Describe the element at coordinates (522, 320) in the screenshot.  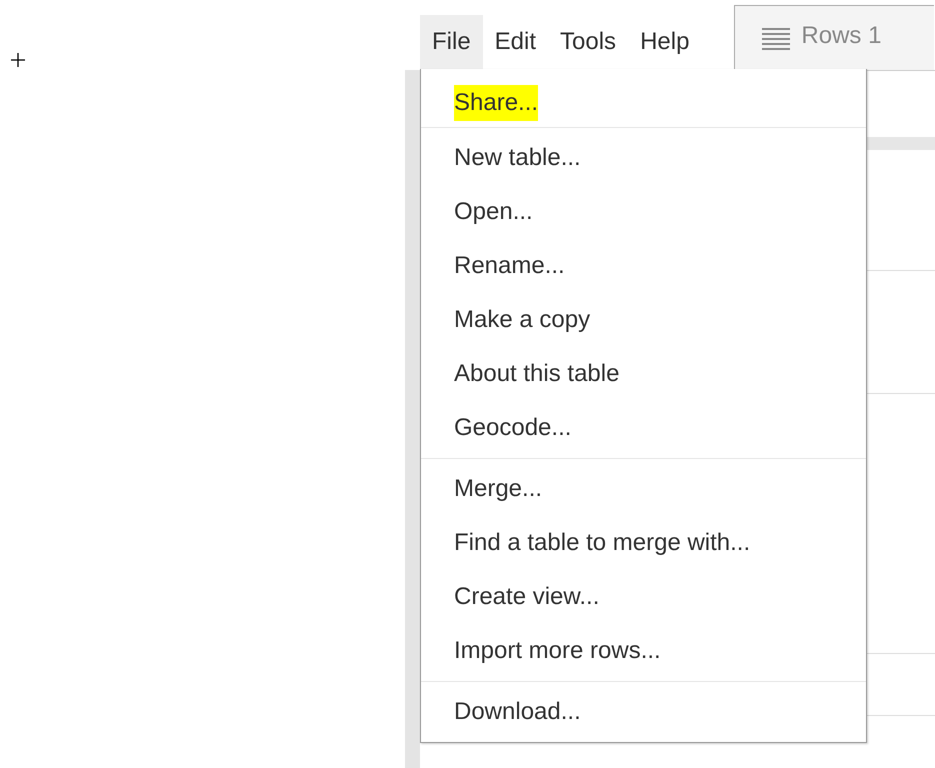
I see `menu-option: Make a copy` at that location.